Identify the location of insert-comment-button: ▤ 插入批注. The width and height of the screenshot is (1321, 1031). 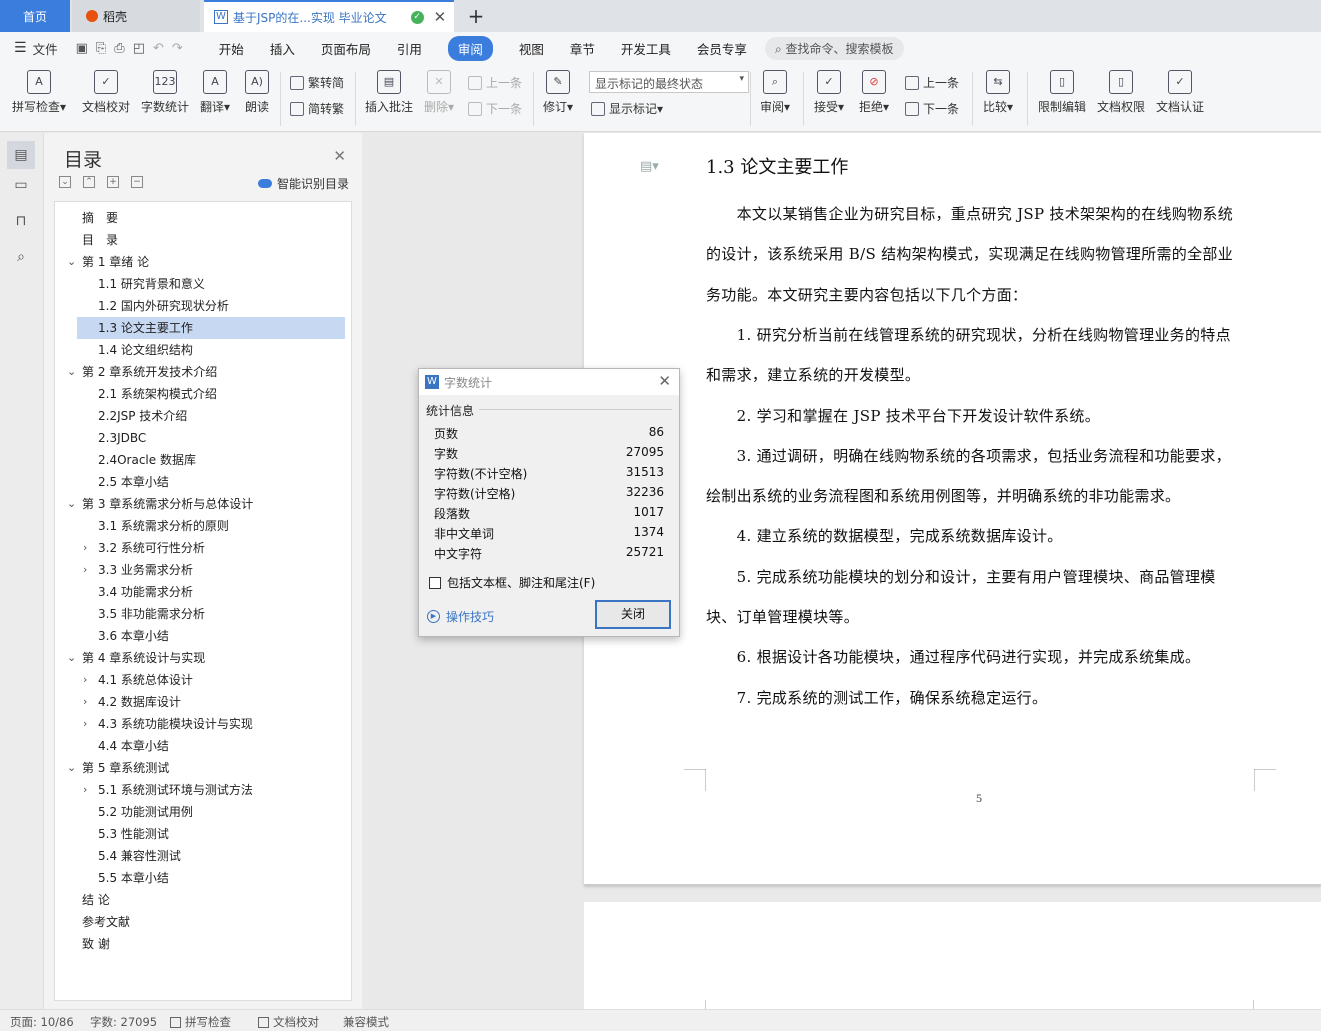
(389, 92).